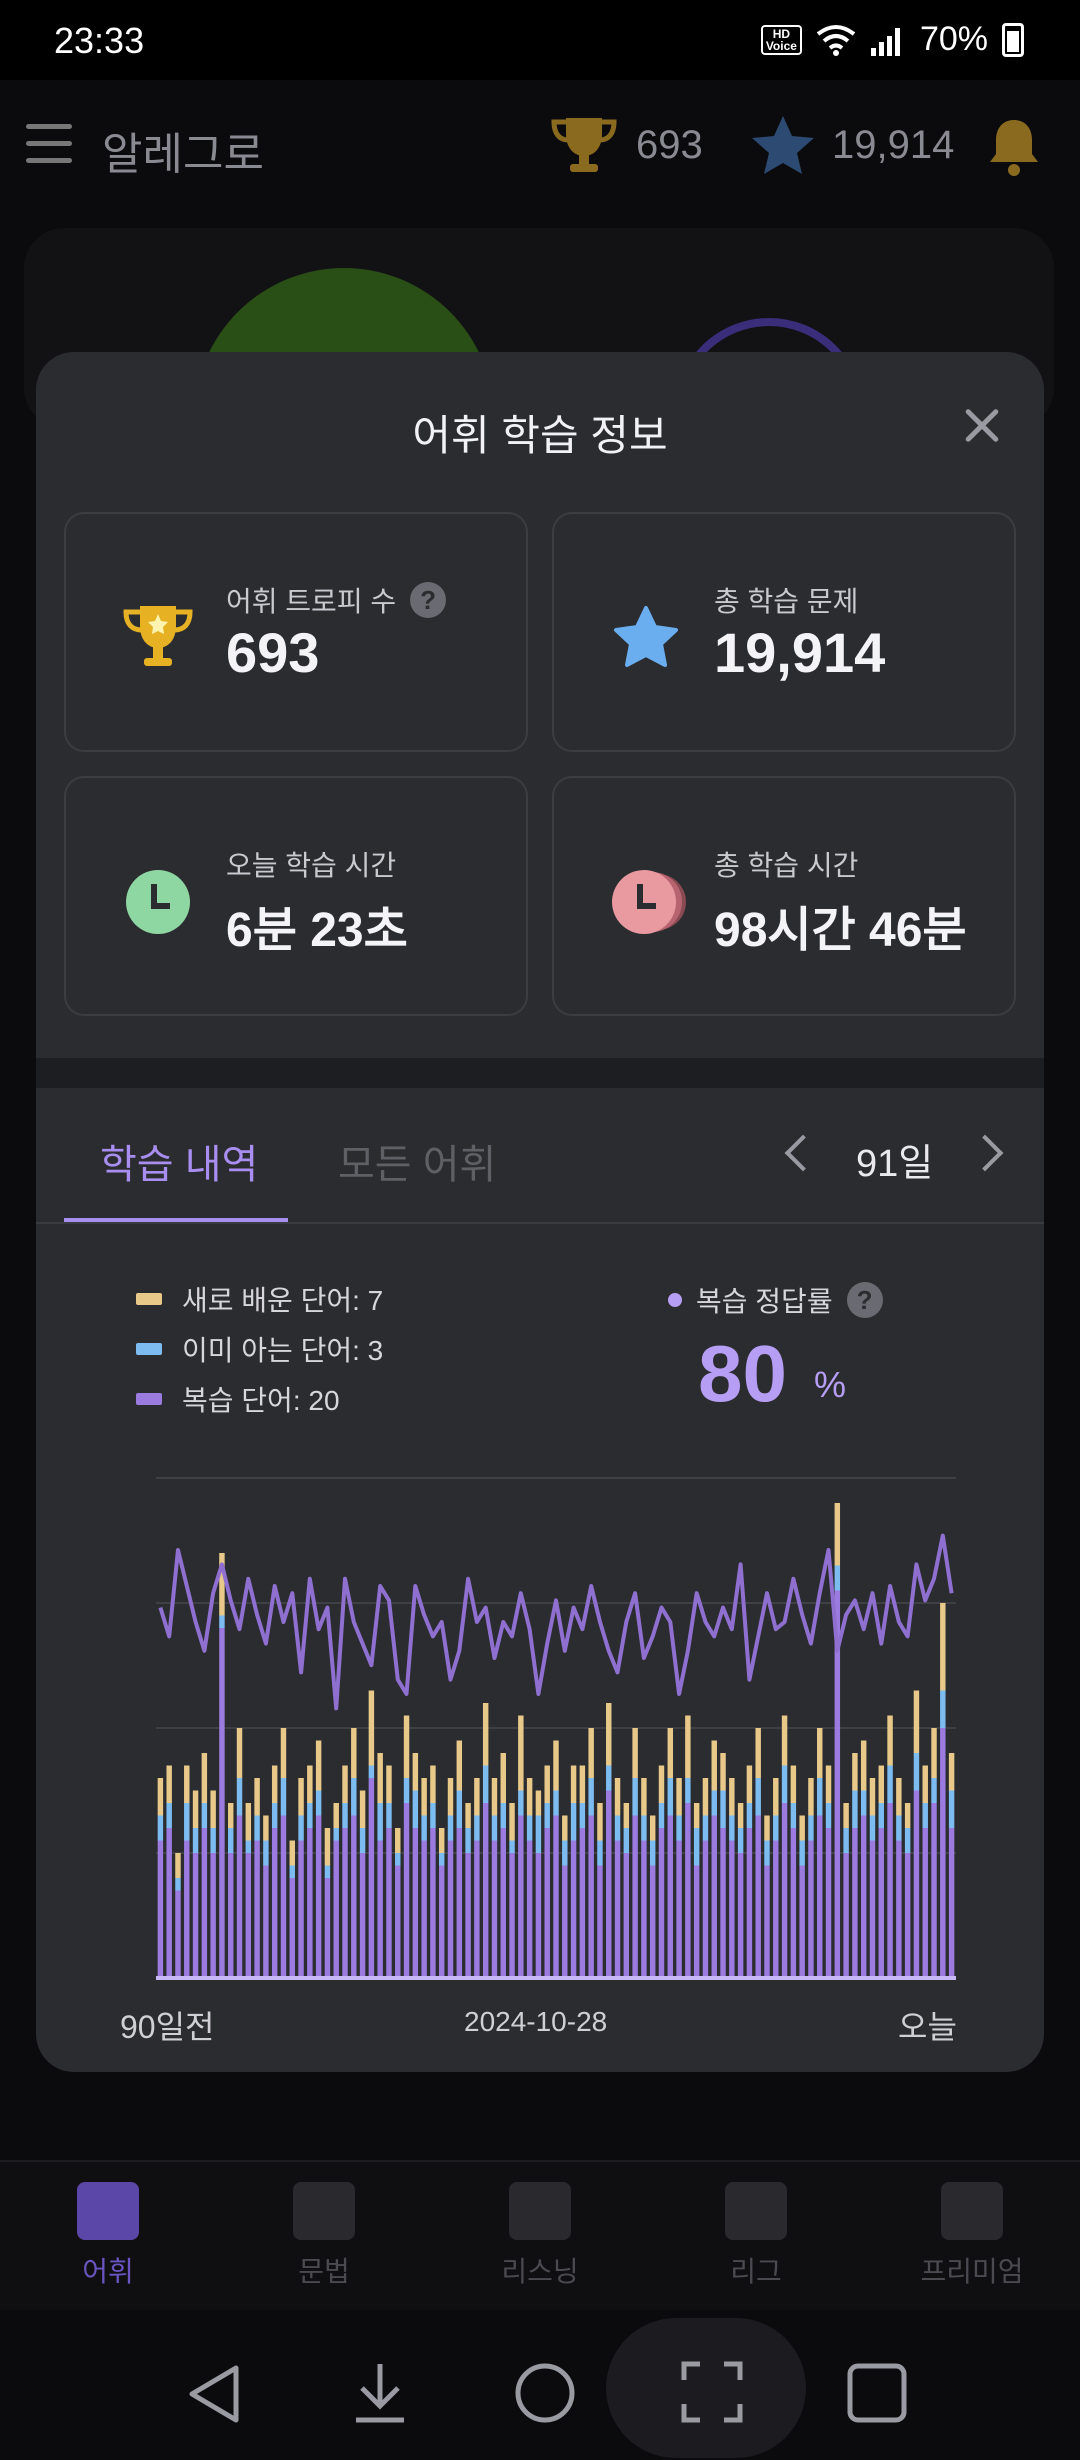 The image size is (1080, 2460). What do you see at coordinates (756, 2236) in the screenshot?
I see `nav-item-league: 리그` at bounding box center [756, 2236].